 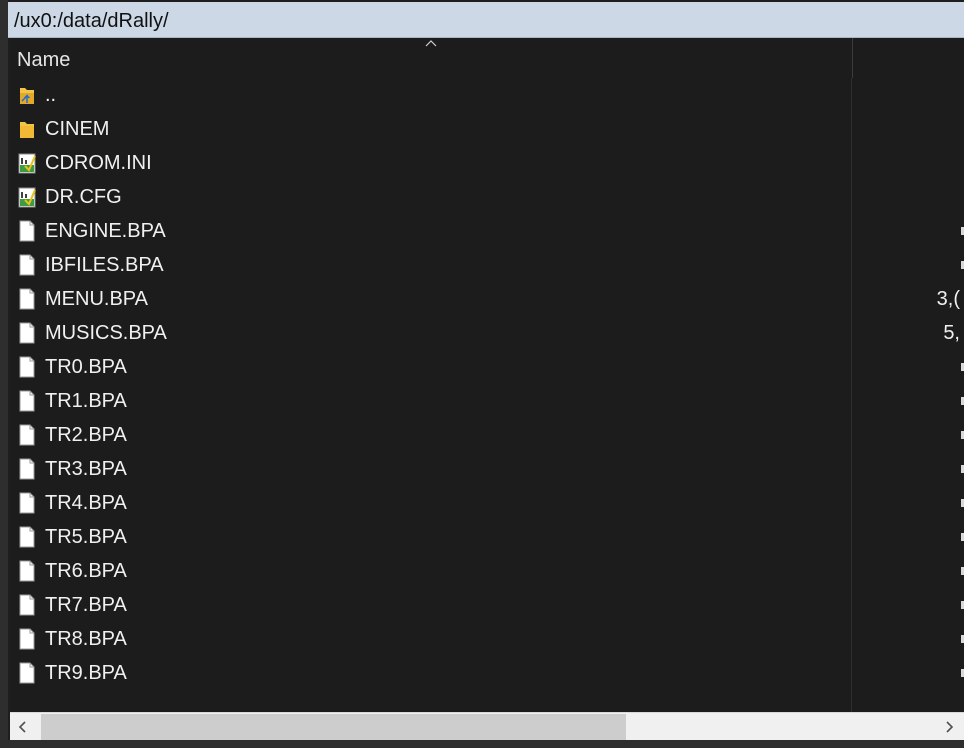 What do you see at coordinates (333, 727) in the screenshot?
I see `scrollbar-thumb` at bounding box center [333, 727].